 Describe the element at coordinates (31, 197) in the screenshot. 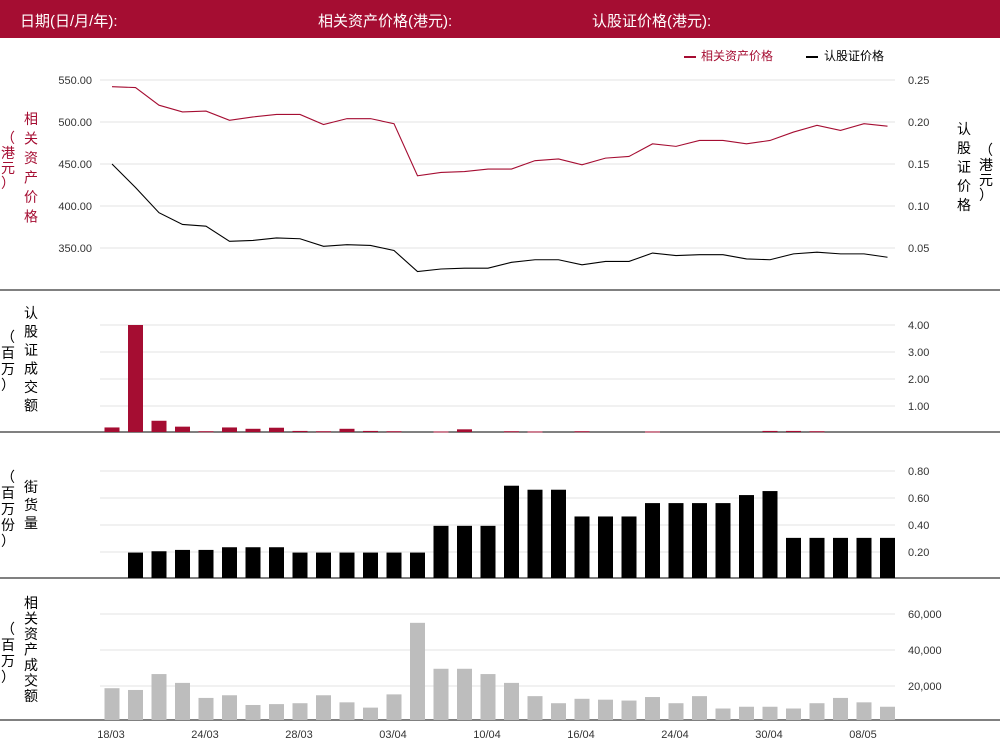

I see `left-axis-label-char: 价` at that location.